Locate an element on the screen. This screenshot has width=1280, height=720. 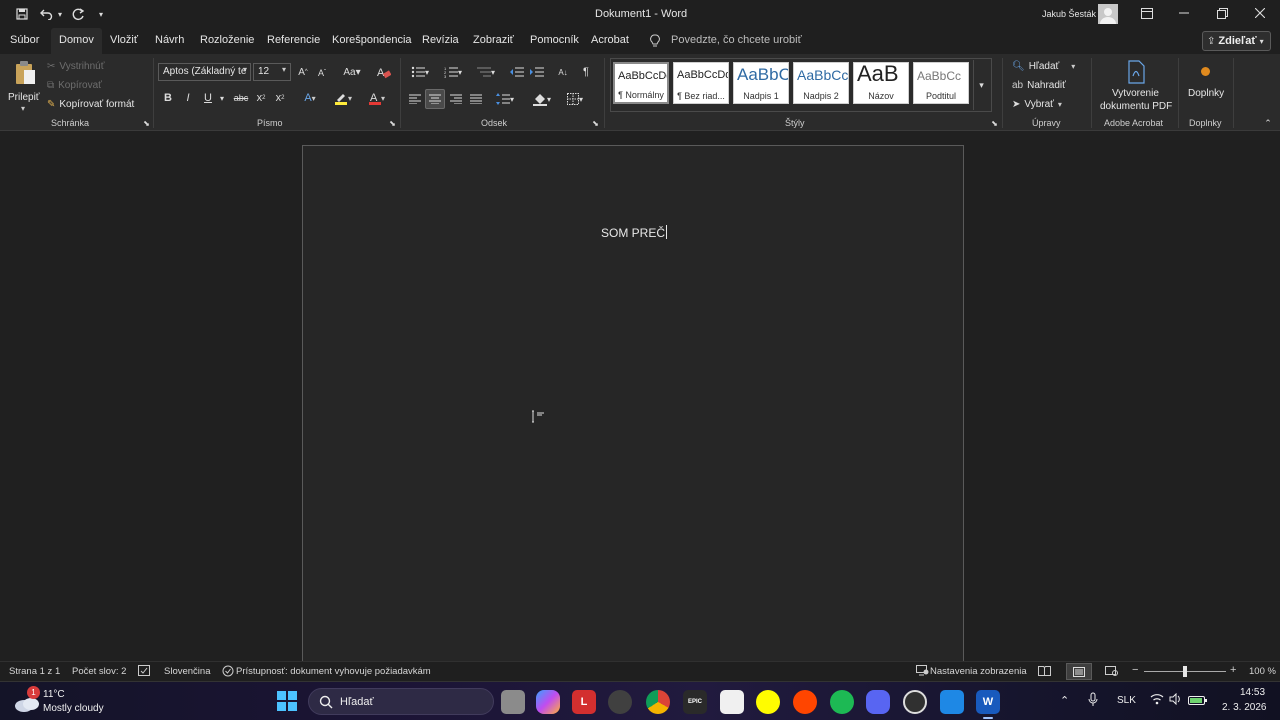
chevron-down-icon: ▾ is located at coordinates (222, 98).